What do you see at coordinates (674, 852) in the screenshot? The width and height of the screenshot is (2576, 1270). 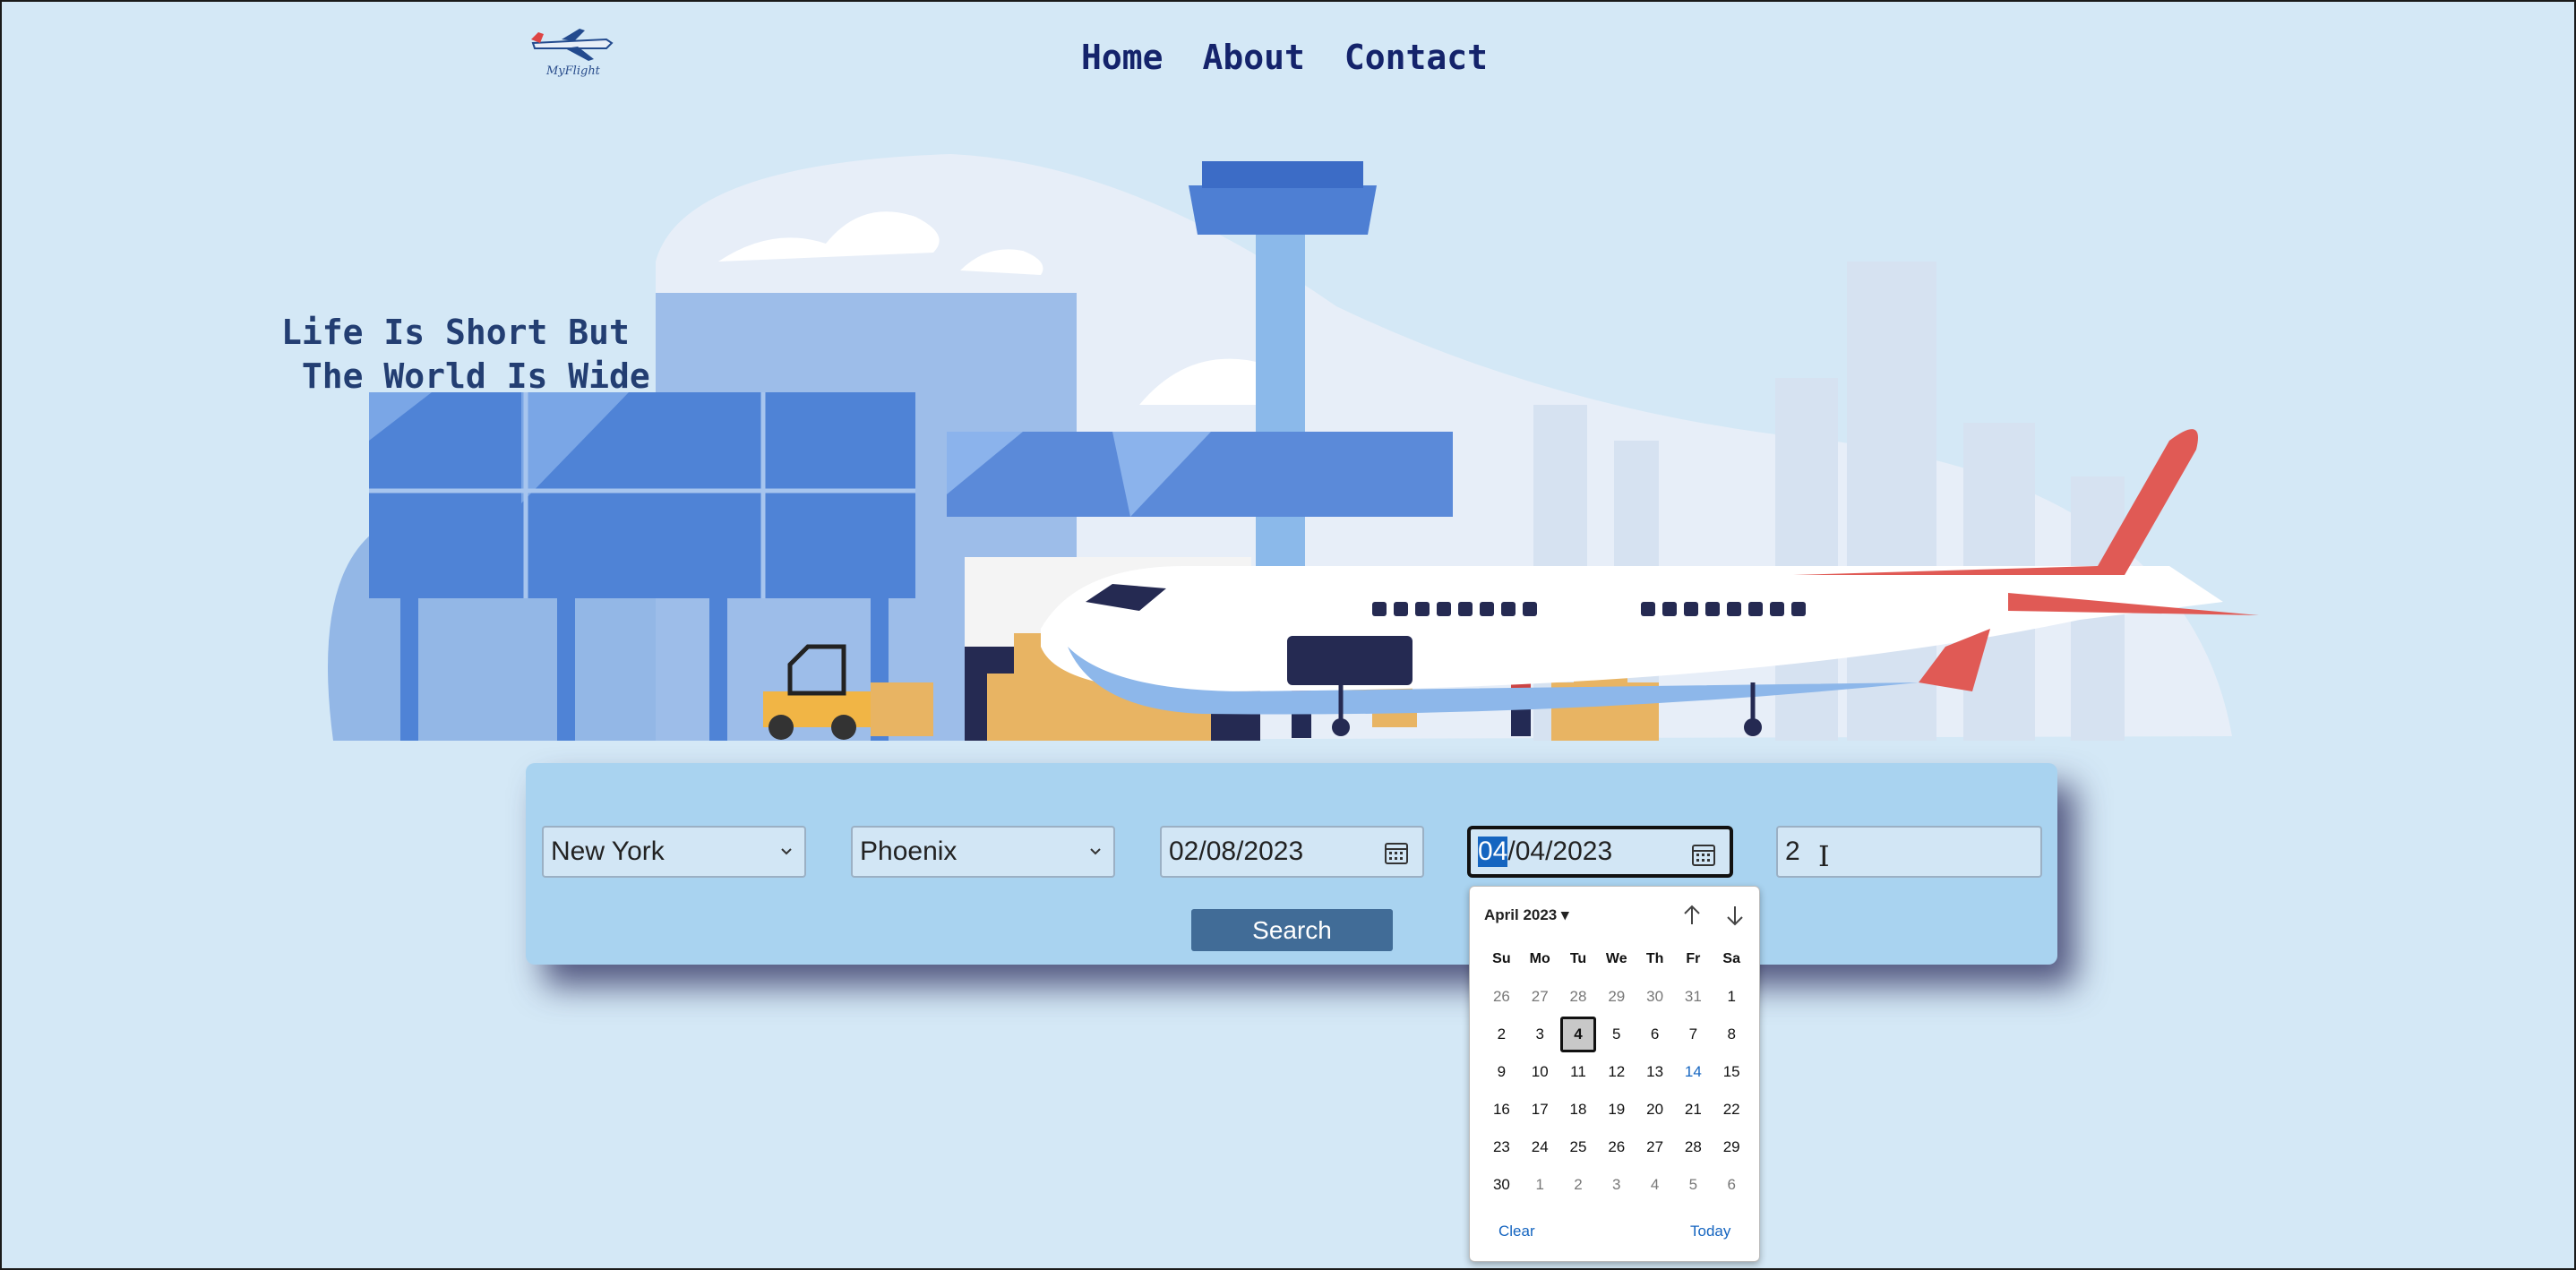 I see `from-select: New York` at bounding box center [674, 852].